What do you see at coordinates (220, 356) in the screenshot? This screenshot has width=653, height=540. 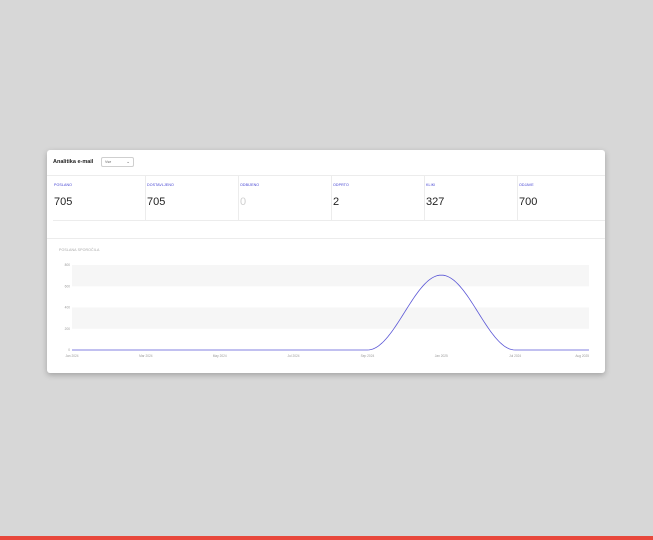 I see `x-tick-label: May 2024` at bounding box center [220, 356].